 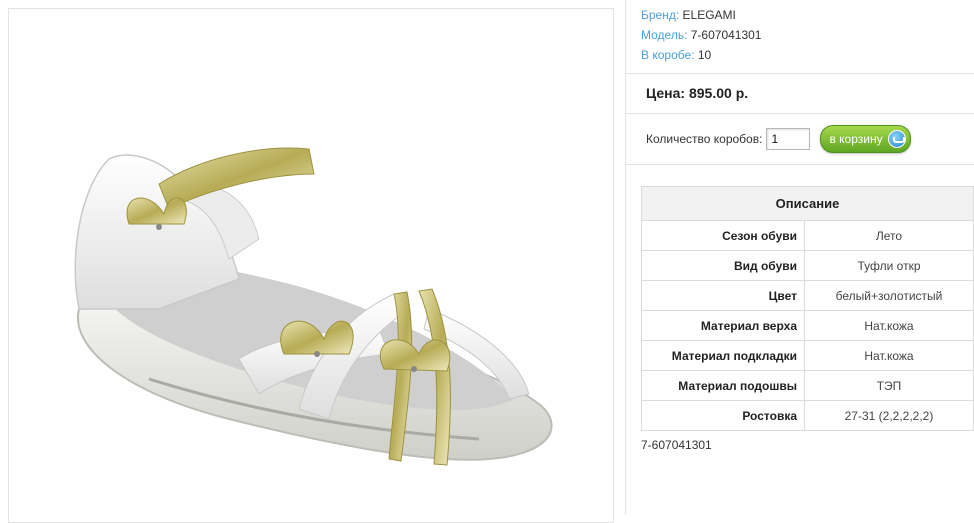 I want to click on basket-icon, so click(x=896, y=139).